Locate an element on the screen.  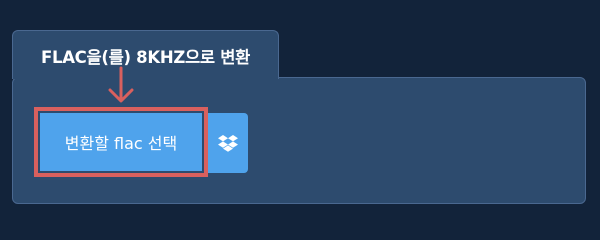
highlight-box is located at coordinates (121, 142).